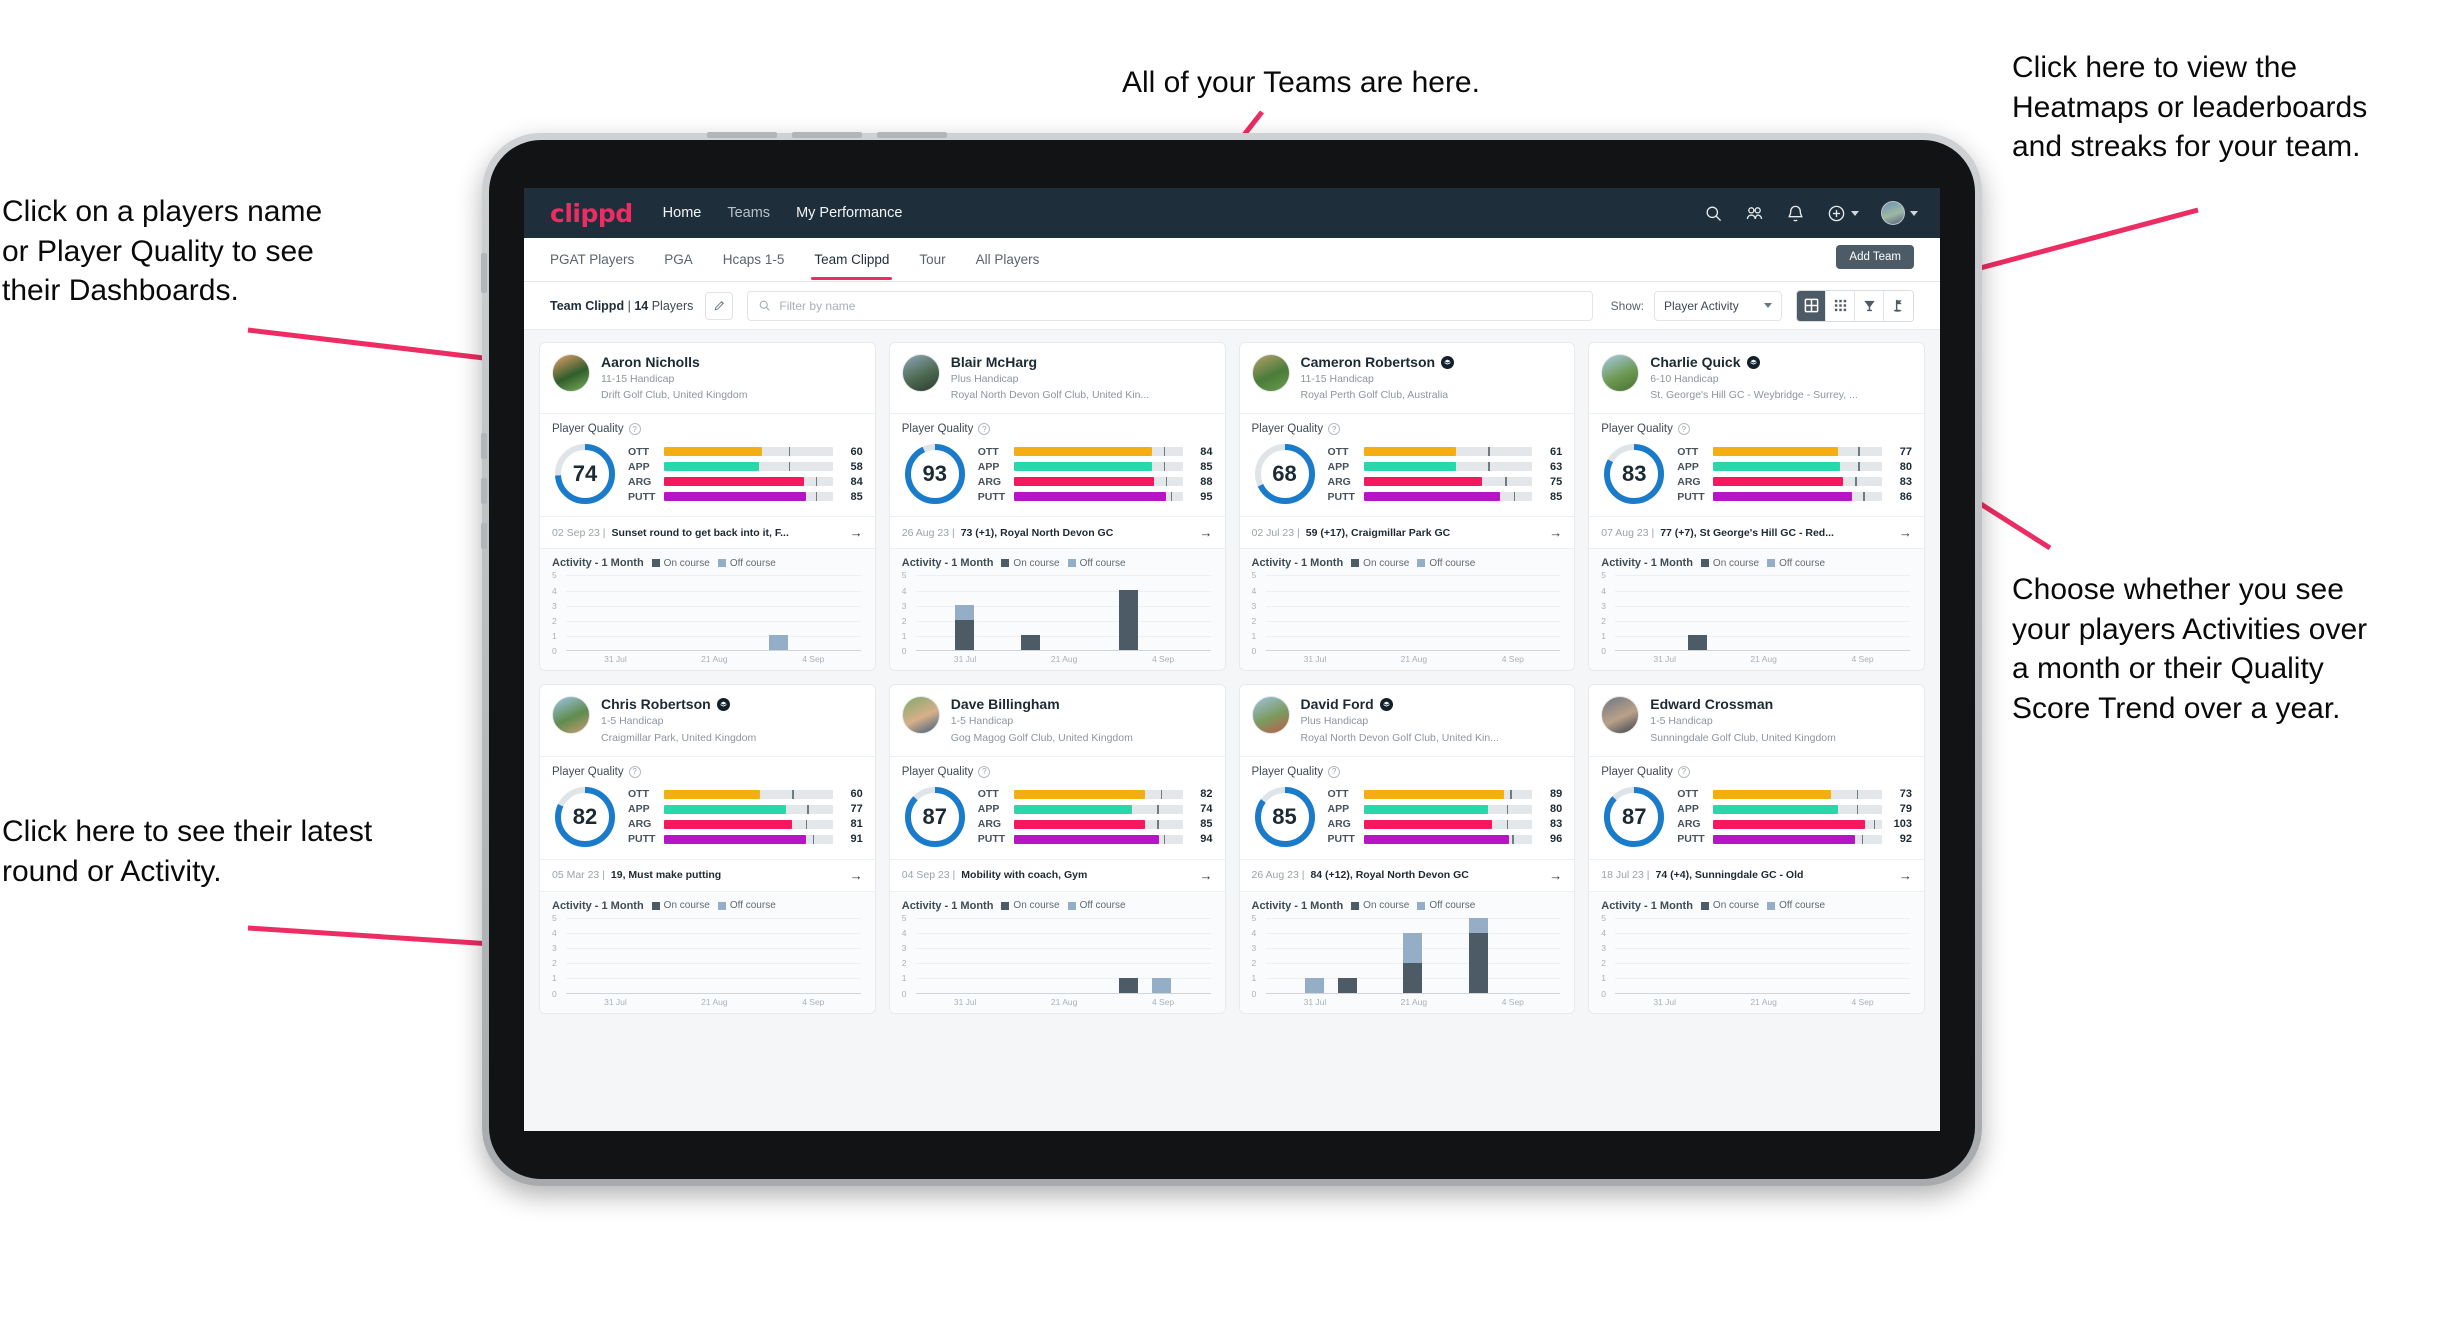  Describe the element at coordinates (1811, 305) in the screenshot. I see `grid-large-icon` at that location.